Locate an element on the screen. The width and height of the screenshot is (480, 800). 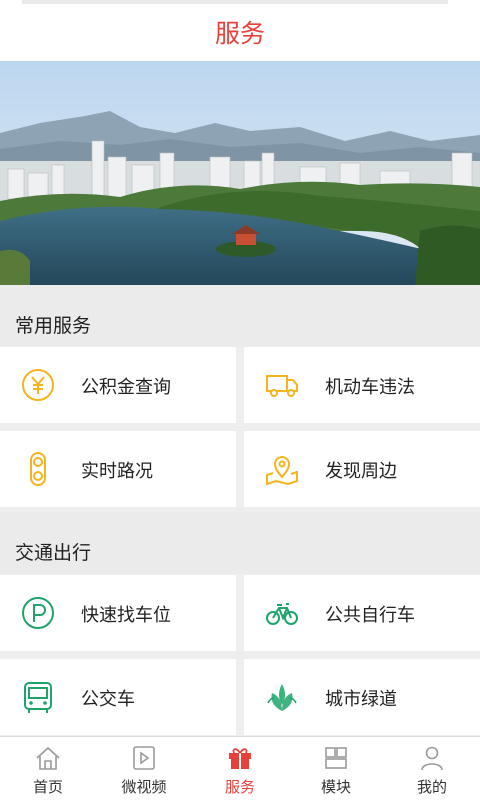
leaves-icon is located at coordinates (282, 697).